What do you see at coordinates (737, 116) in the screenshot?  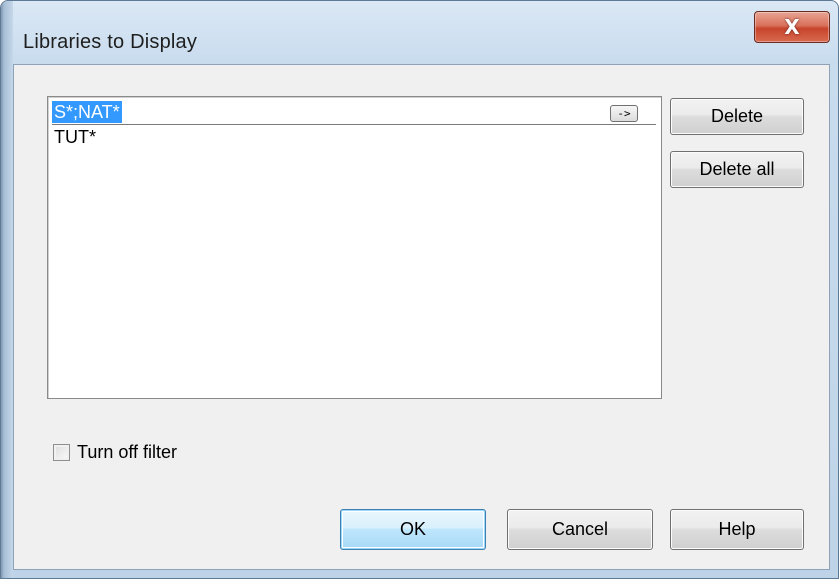 I see `delete-button: Delete` at bounding box center [737, 116].